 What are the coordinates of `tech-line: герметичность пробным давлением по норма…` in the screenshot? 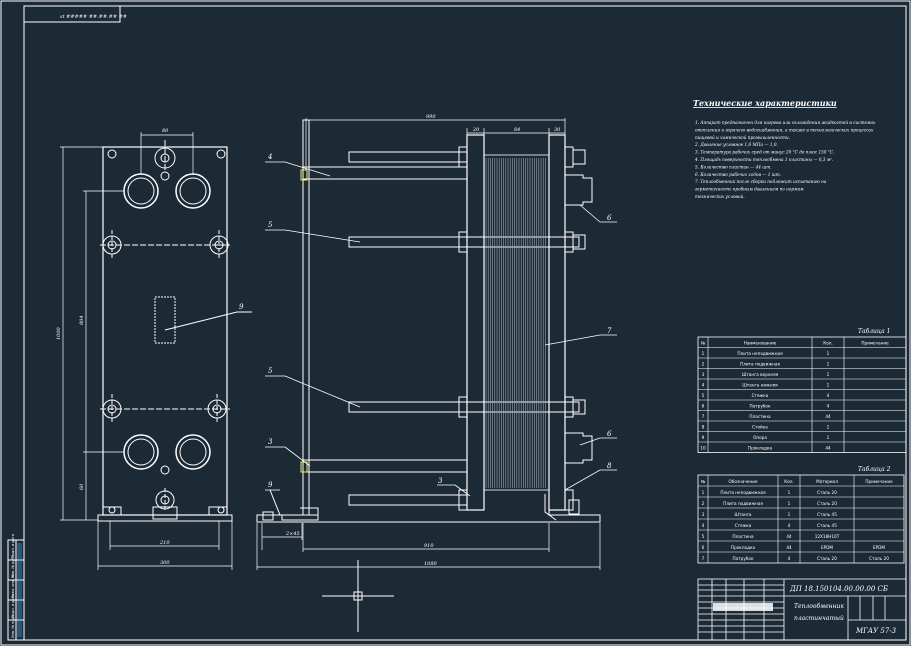 It's located at (749, 189).